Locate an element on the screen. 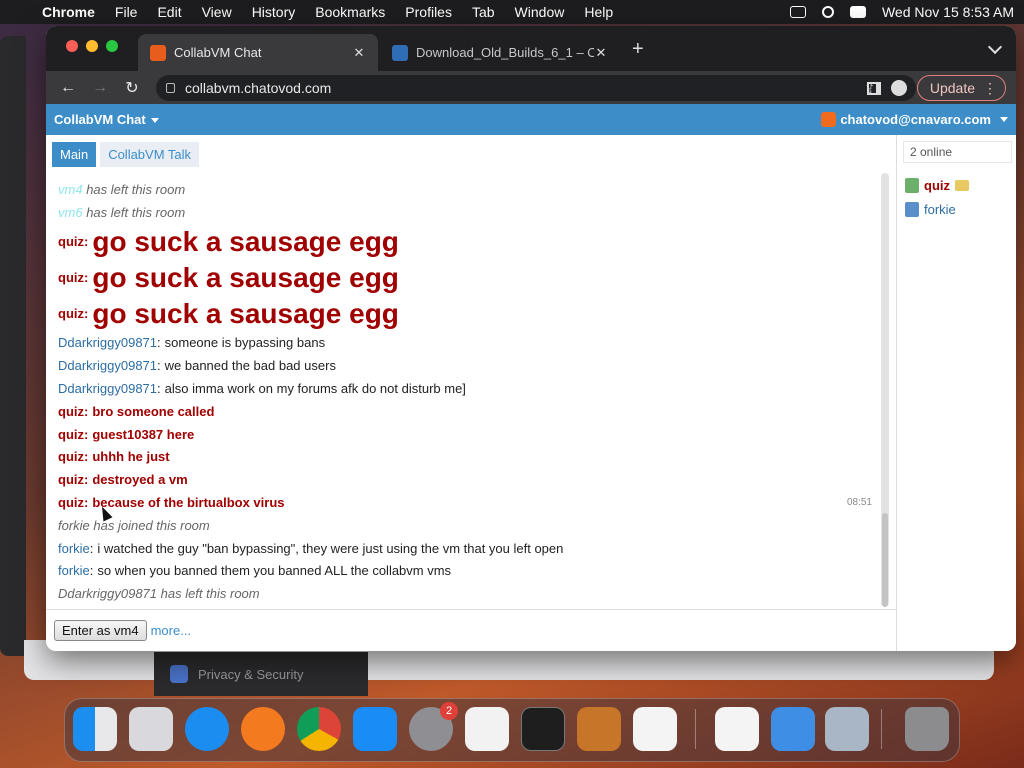  menu-window: Window is located at coordinates (540, 12).